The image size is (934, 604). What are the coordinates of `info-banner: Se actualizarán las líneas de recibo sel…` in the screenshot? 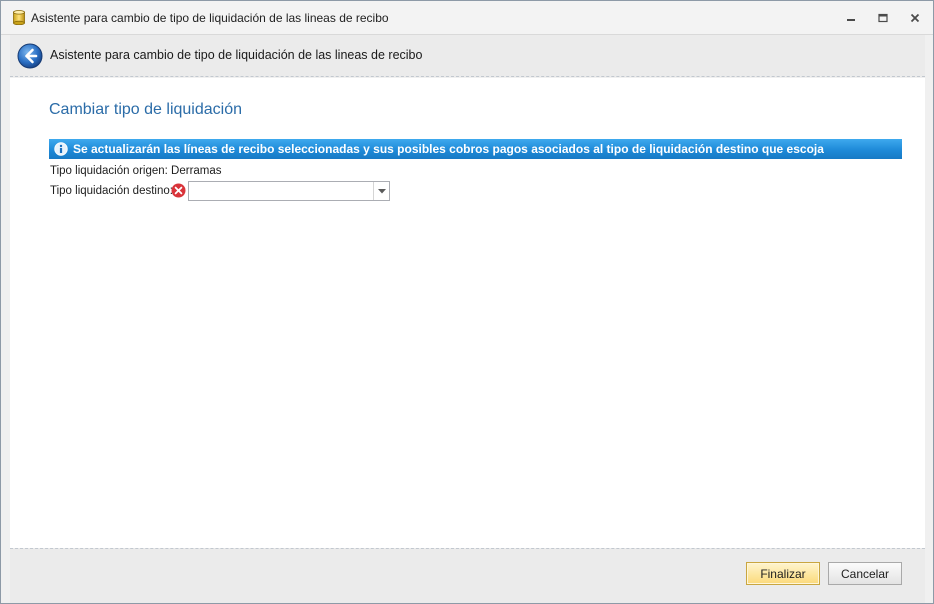 It's located at (475, 149).